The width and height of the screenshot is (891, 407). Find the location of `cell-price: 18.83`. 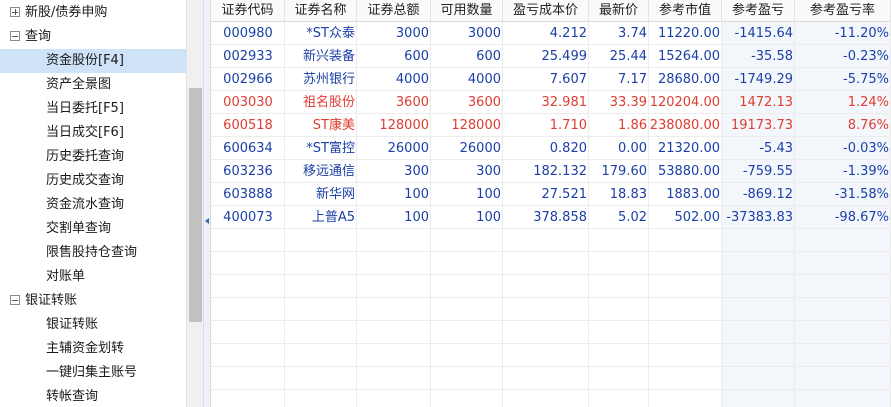

cell-price: 18.83 is located at coordinates (628, 194).